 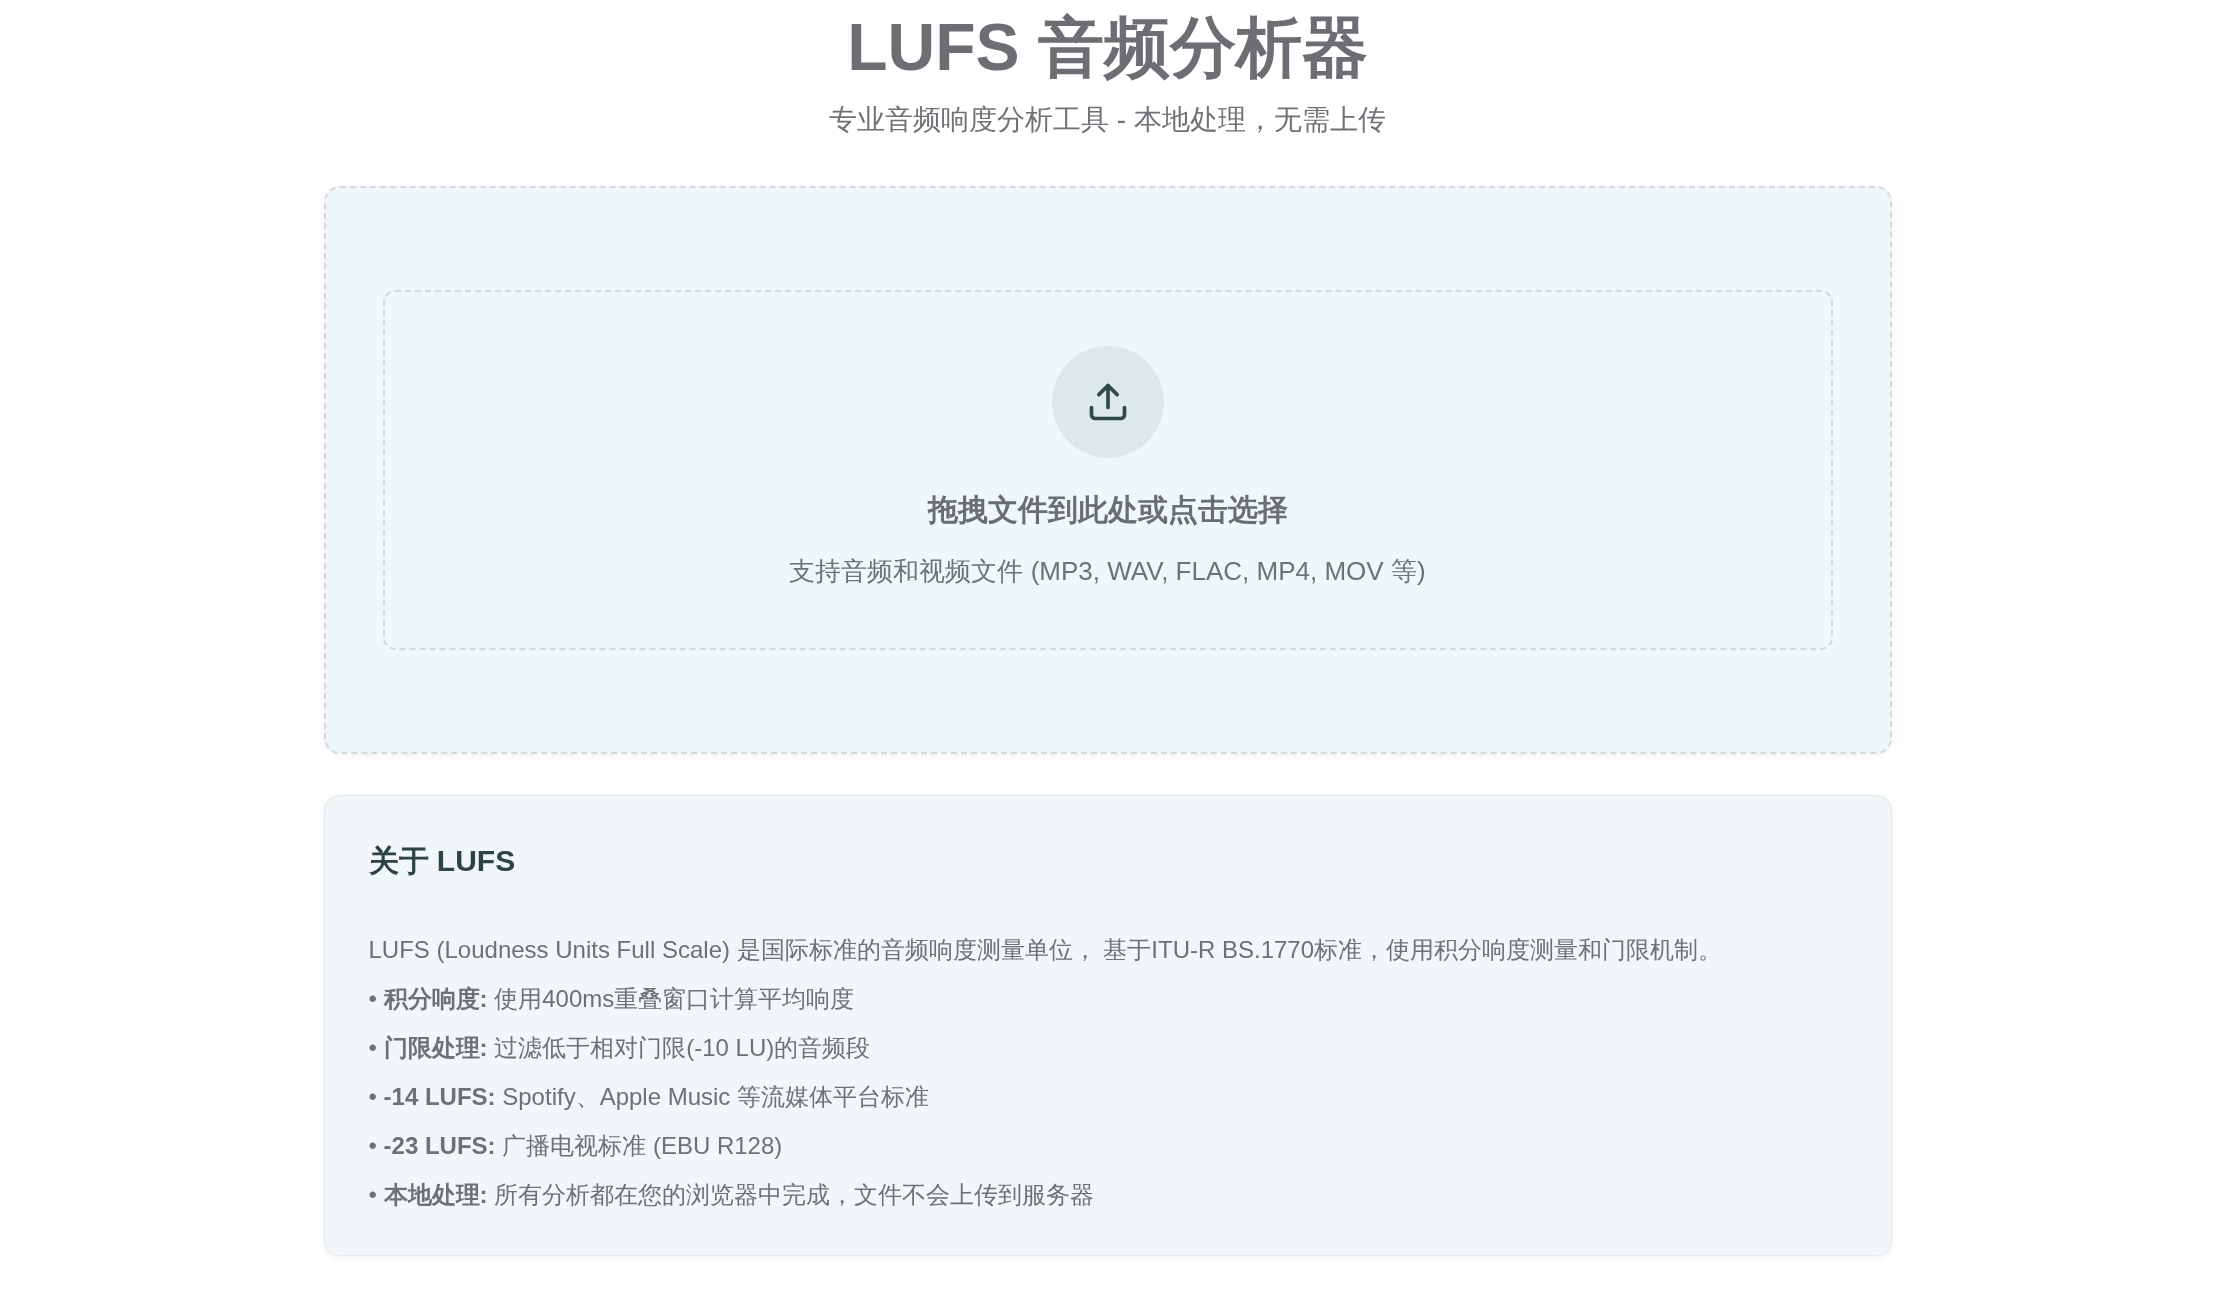 What do you see at coordinates (612, 999) in the screenshot?
I see `about-point: • 积分响度: 使用400ms重叠窗口计算平均响度` at bounding box center [612, 999].